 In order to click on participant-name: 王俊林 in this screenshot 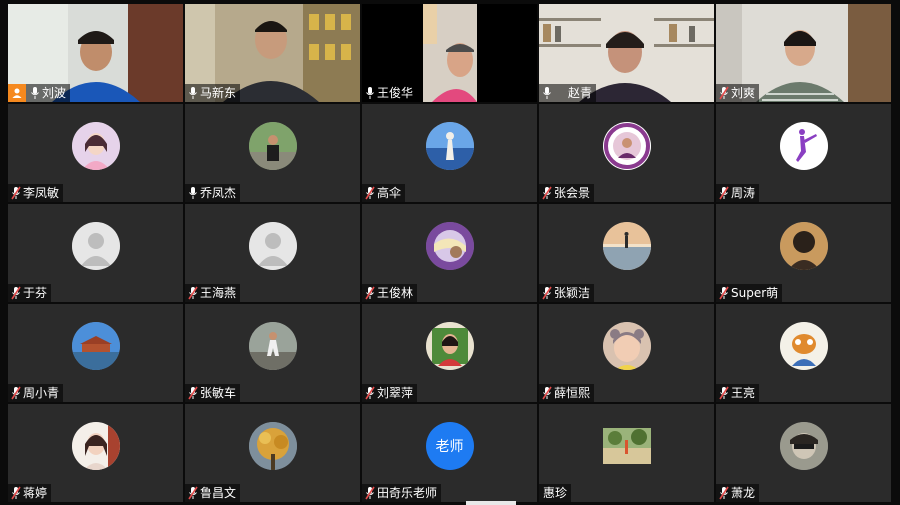, I will do `click(395, 293)`.